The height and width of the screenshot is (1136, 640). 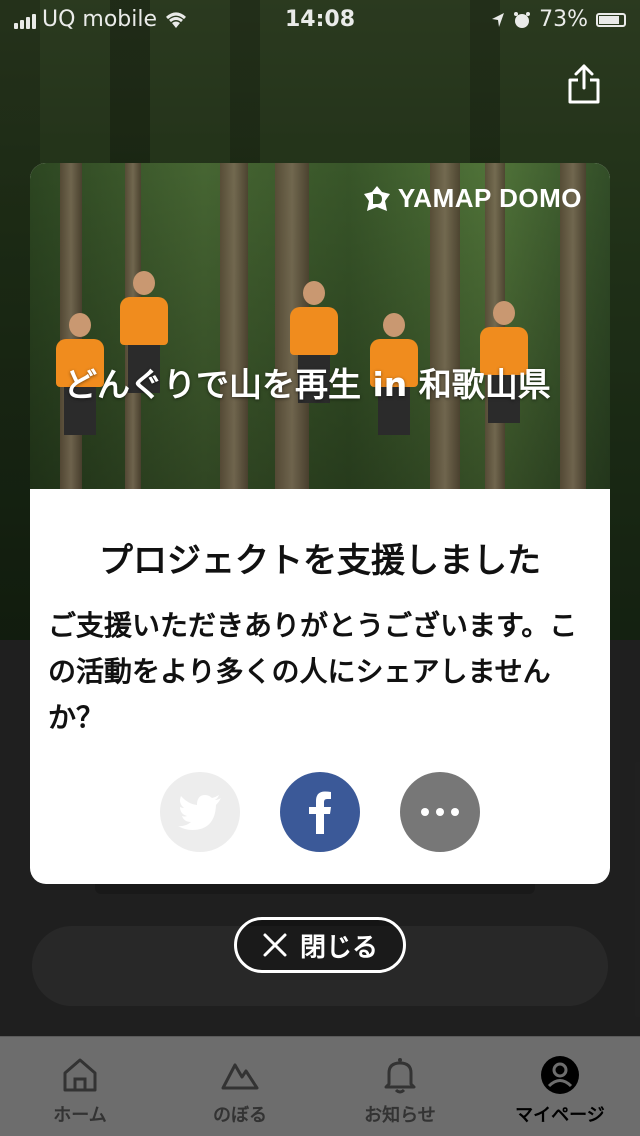 What do you see at coordinates (240, 1076) in the screenshot?
I see `mountain-icon` at bounding box center [240, 1076].